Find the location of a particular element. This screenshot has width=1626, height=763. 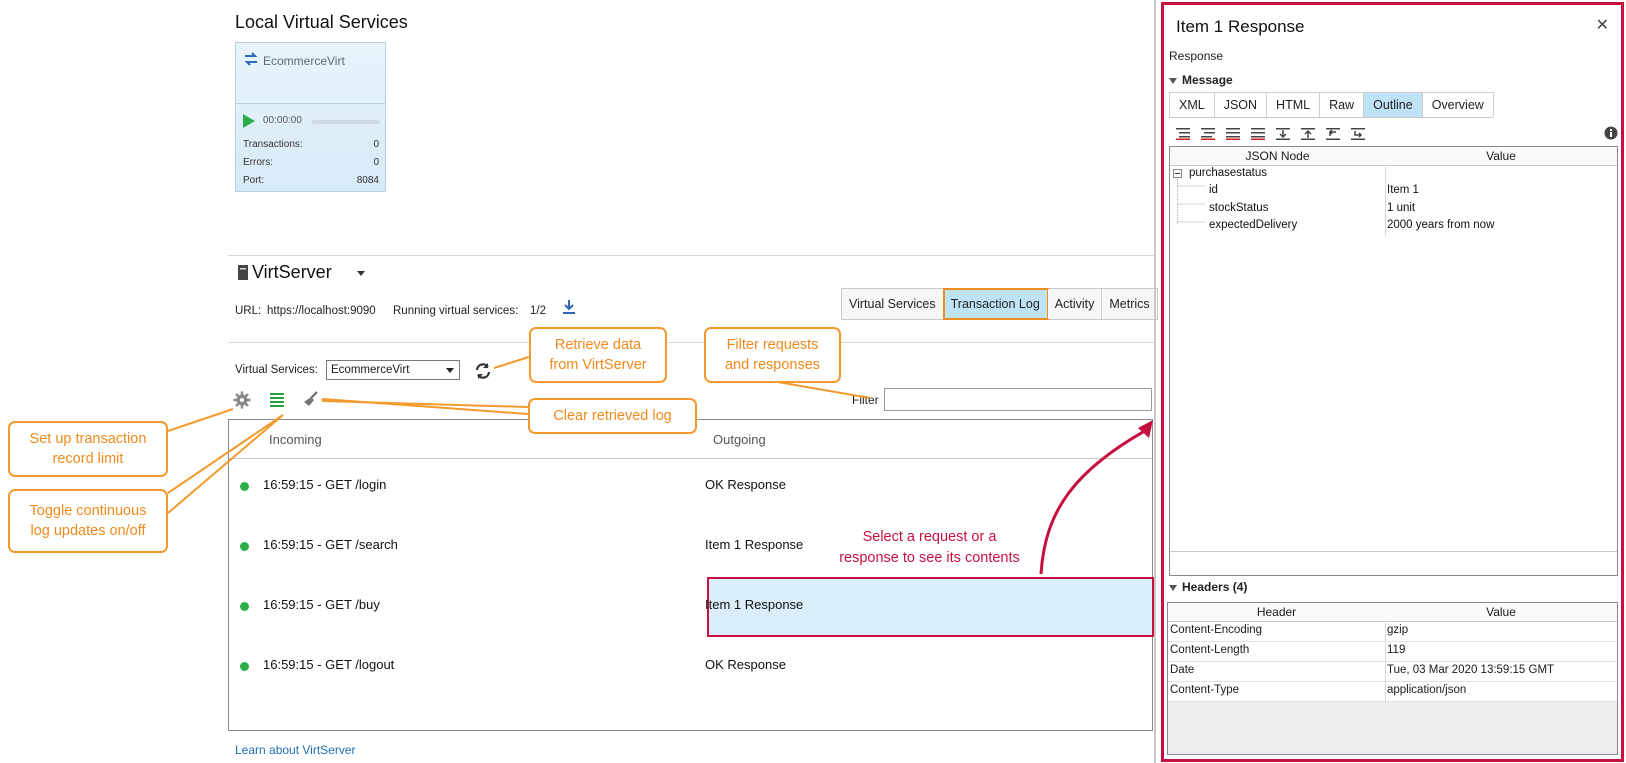

tab-outline: Outline is located at coordinates (1393, 104).